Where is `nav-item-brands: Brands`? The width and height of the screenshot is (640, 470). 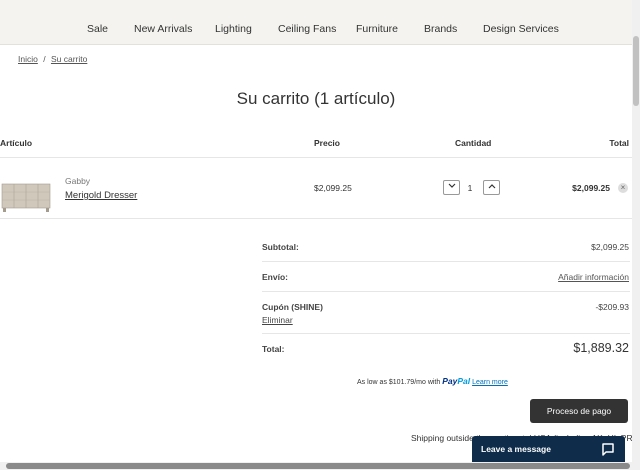 nav-item-brands: Brands is located at coordinates (440, 29).